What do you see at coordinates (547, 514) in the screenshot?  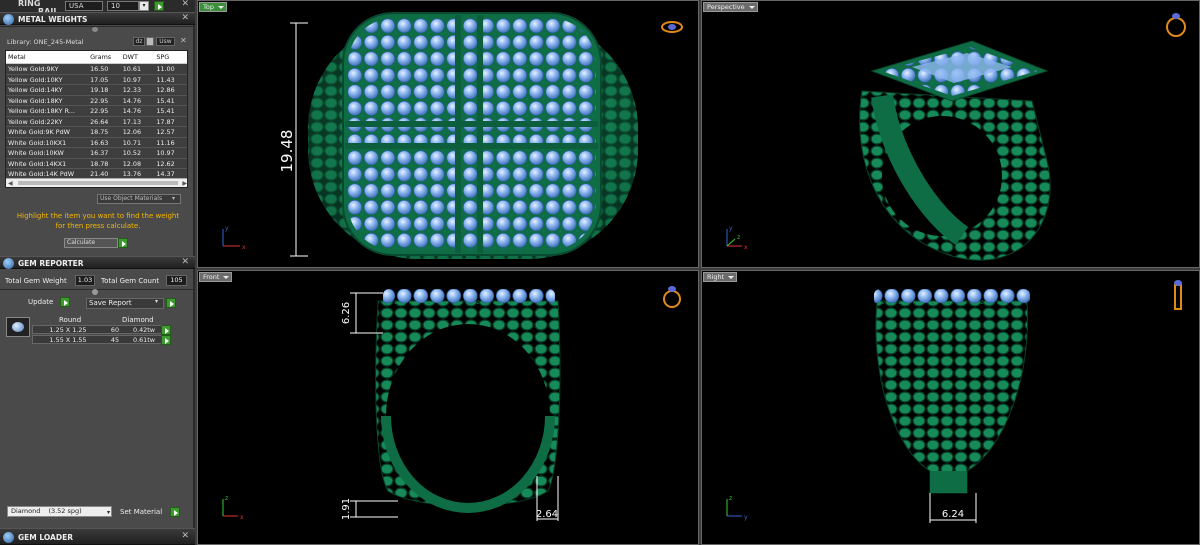 I see `dimension-label-width: 2.64` at bounding box center [547, 514].